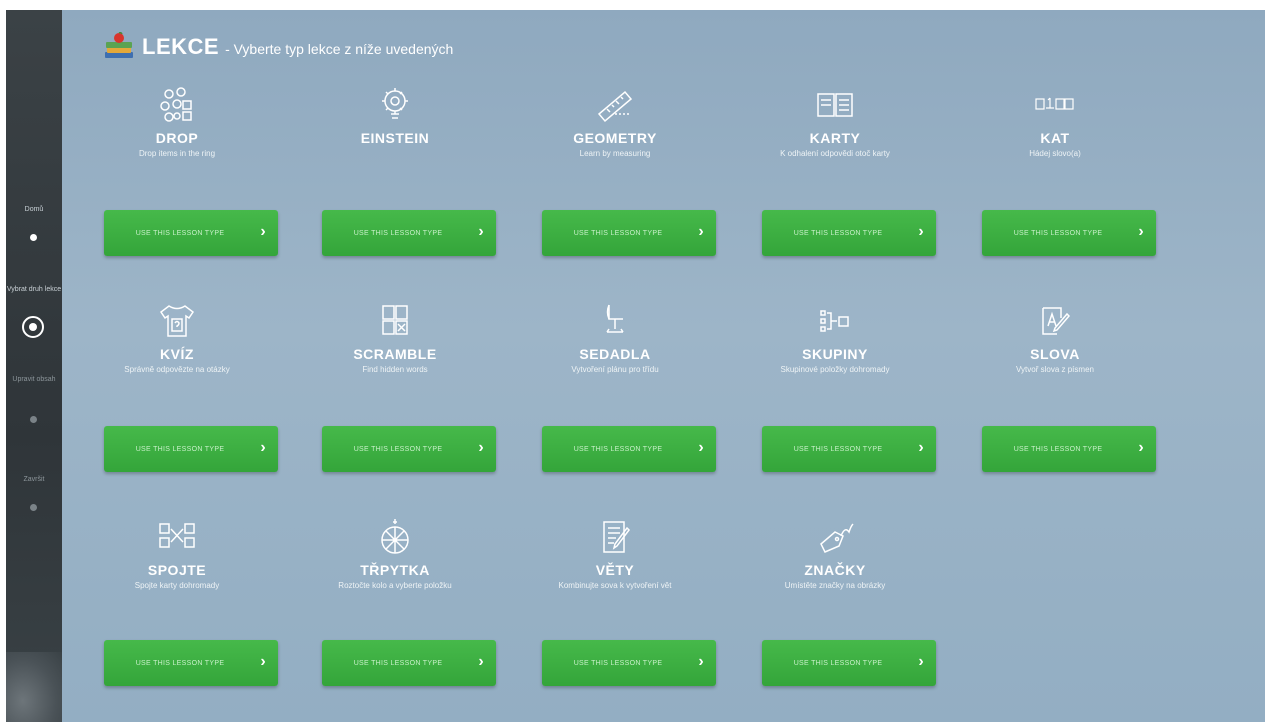 Image resolution: width=1271 pixels, height=724 pixels. What do you see at coordinates (849, 663) in the screenshot?
I see `use-lesson-button-znacky: USE THIS LESSON TYPE ›` at bounding box center [849, 663].